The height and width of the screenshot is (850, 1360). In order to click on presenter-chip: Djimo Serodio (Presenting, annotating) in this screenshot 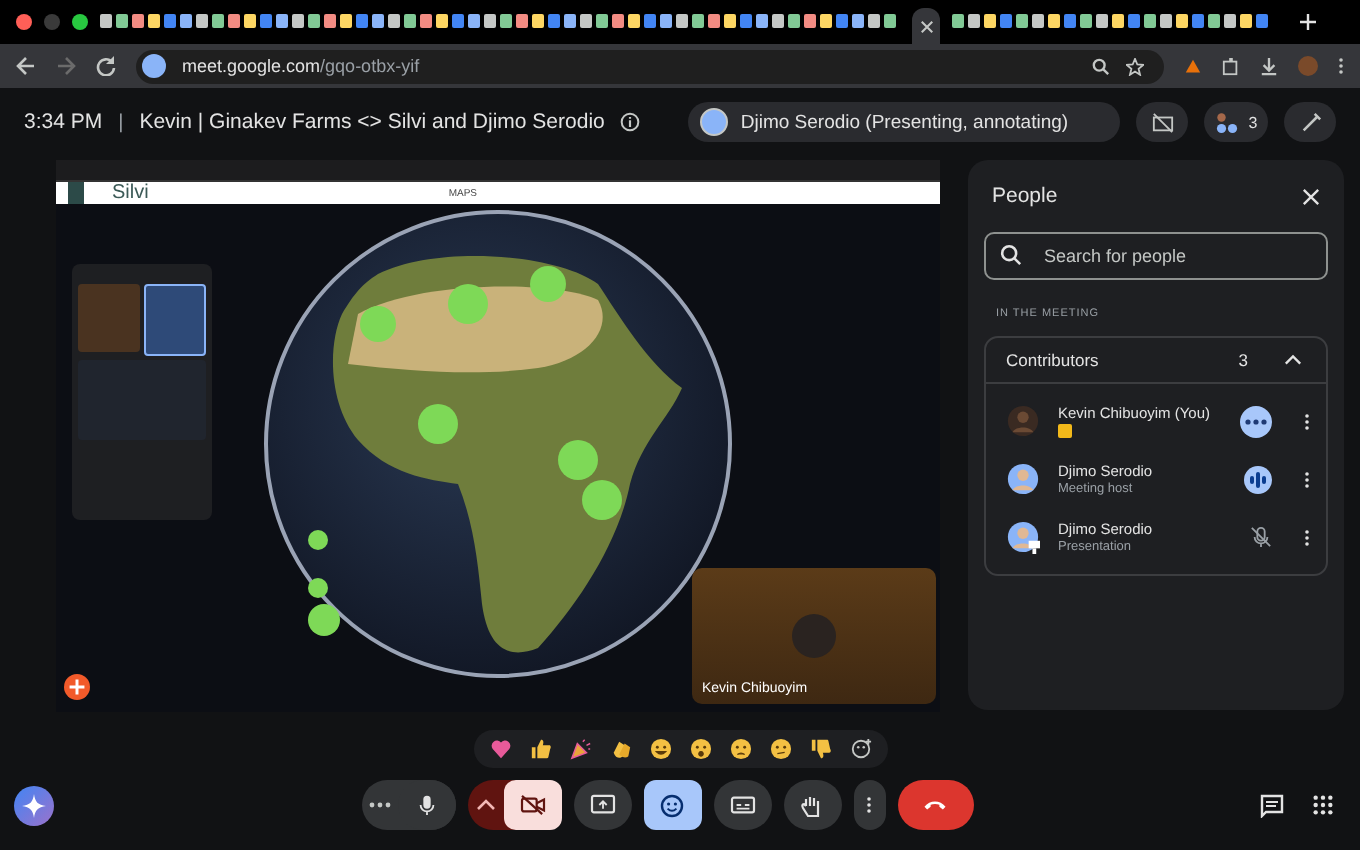, I will do `click(904, 122)`.